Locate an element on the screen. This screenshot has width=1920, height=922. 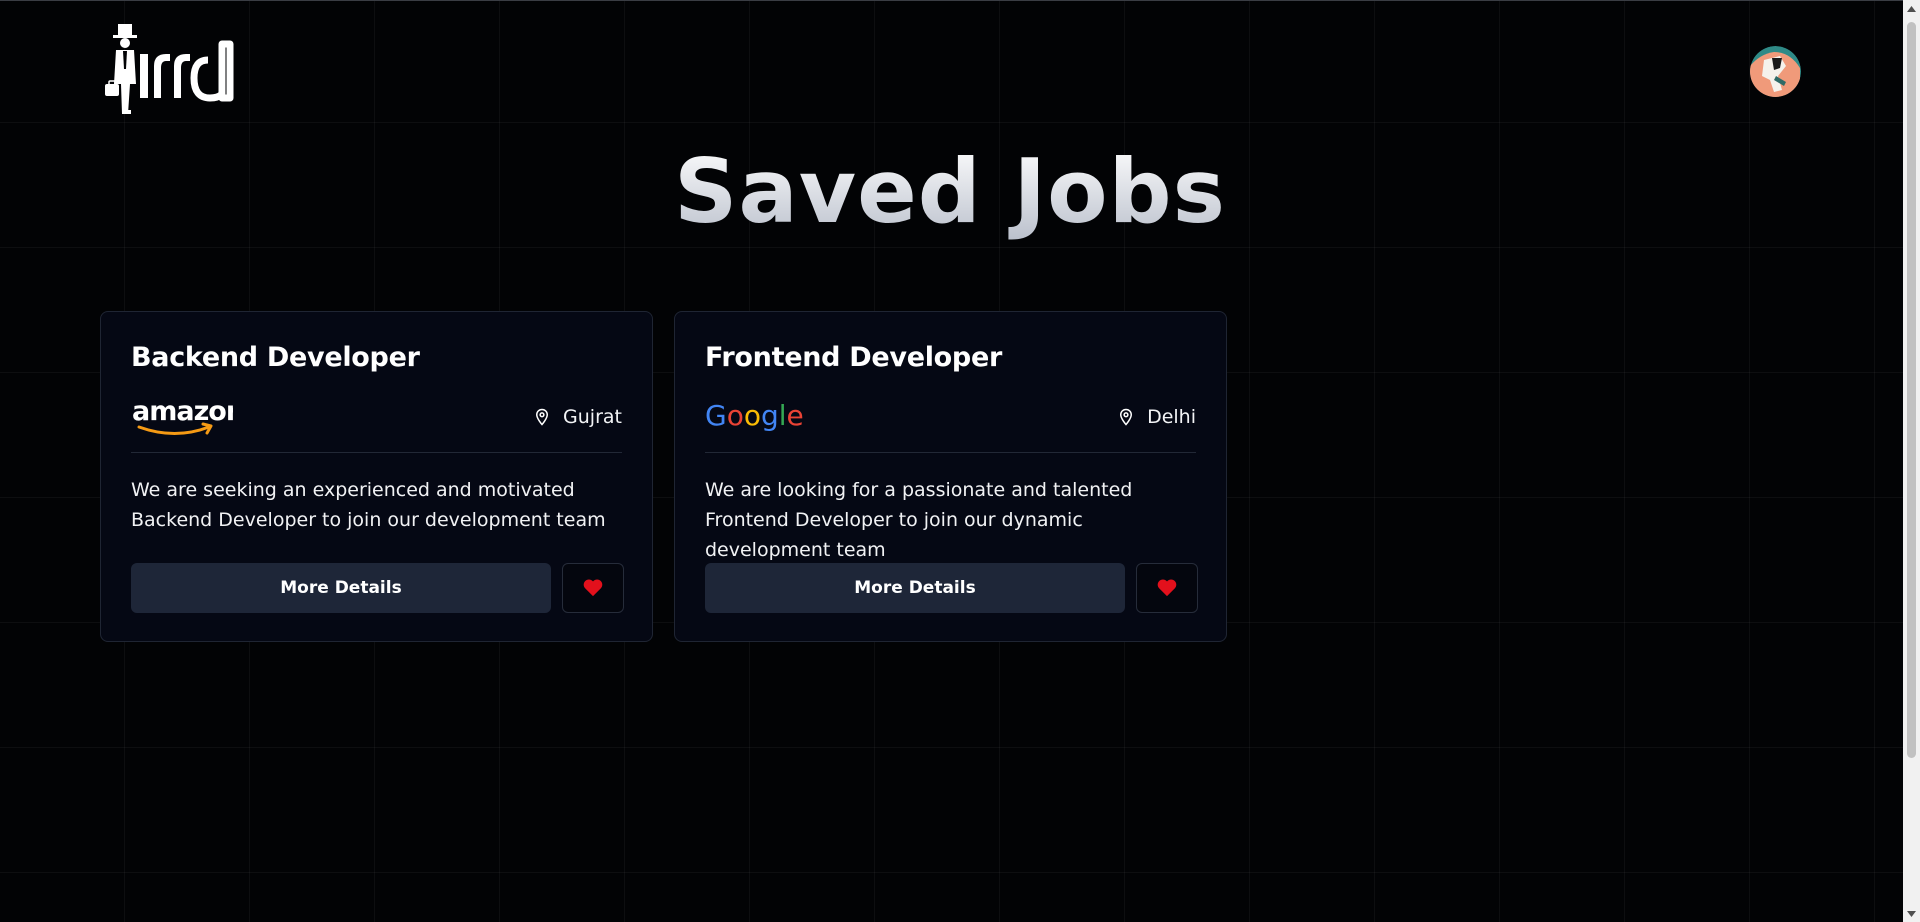
window-top-border is located at coordinates (960, 0).